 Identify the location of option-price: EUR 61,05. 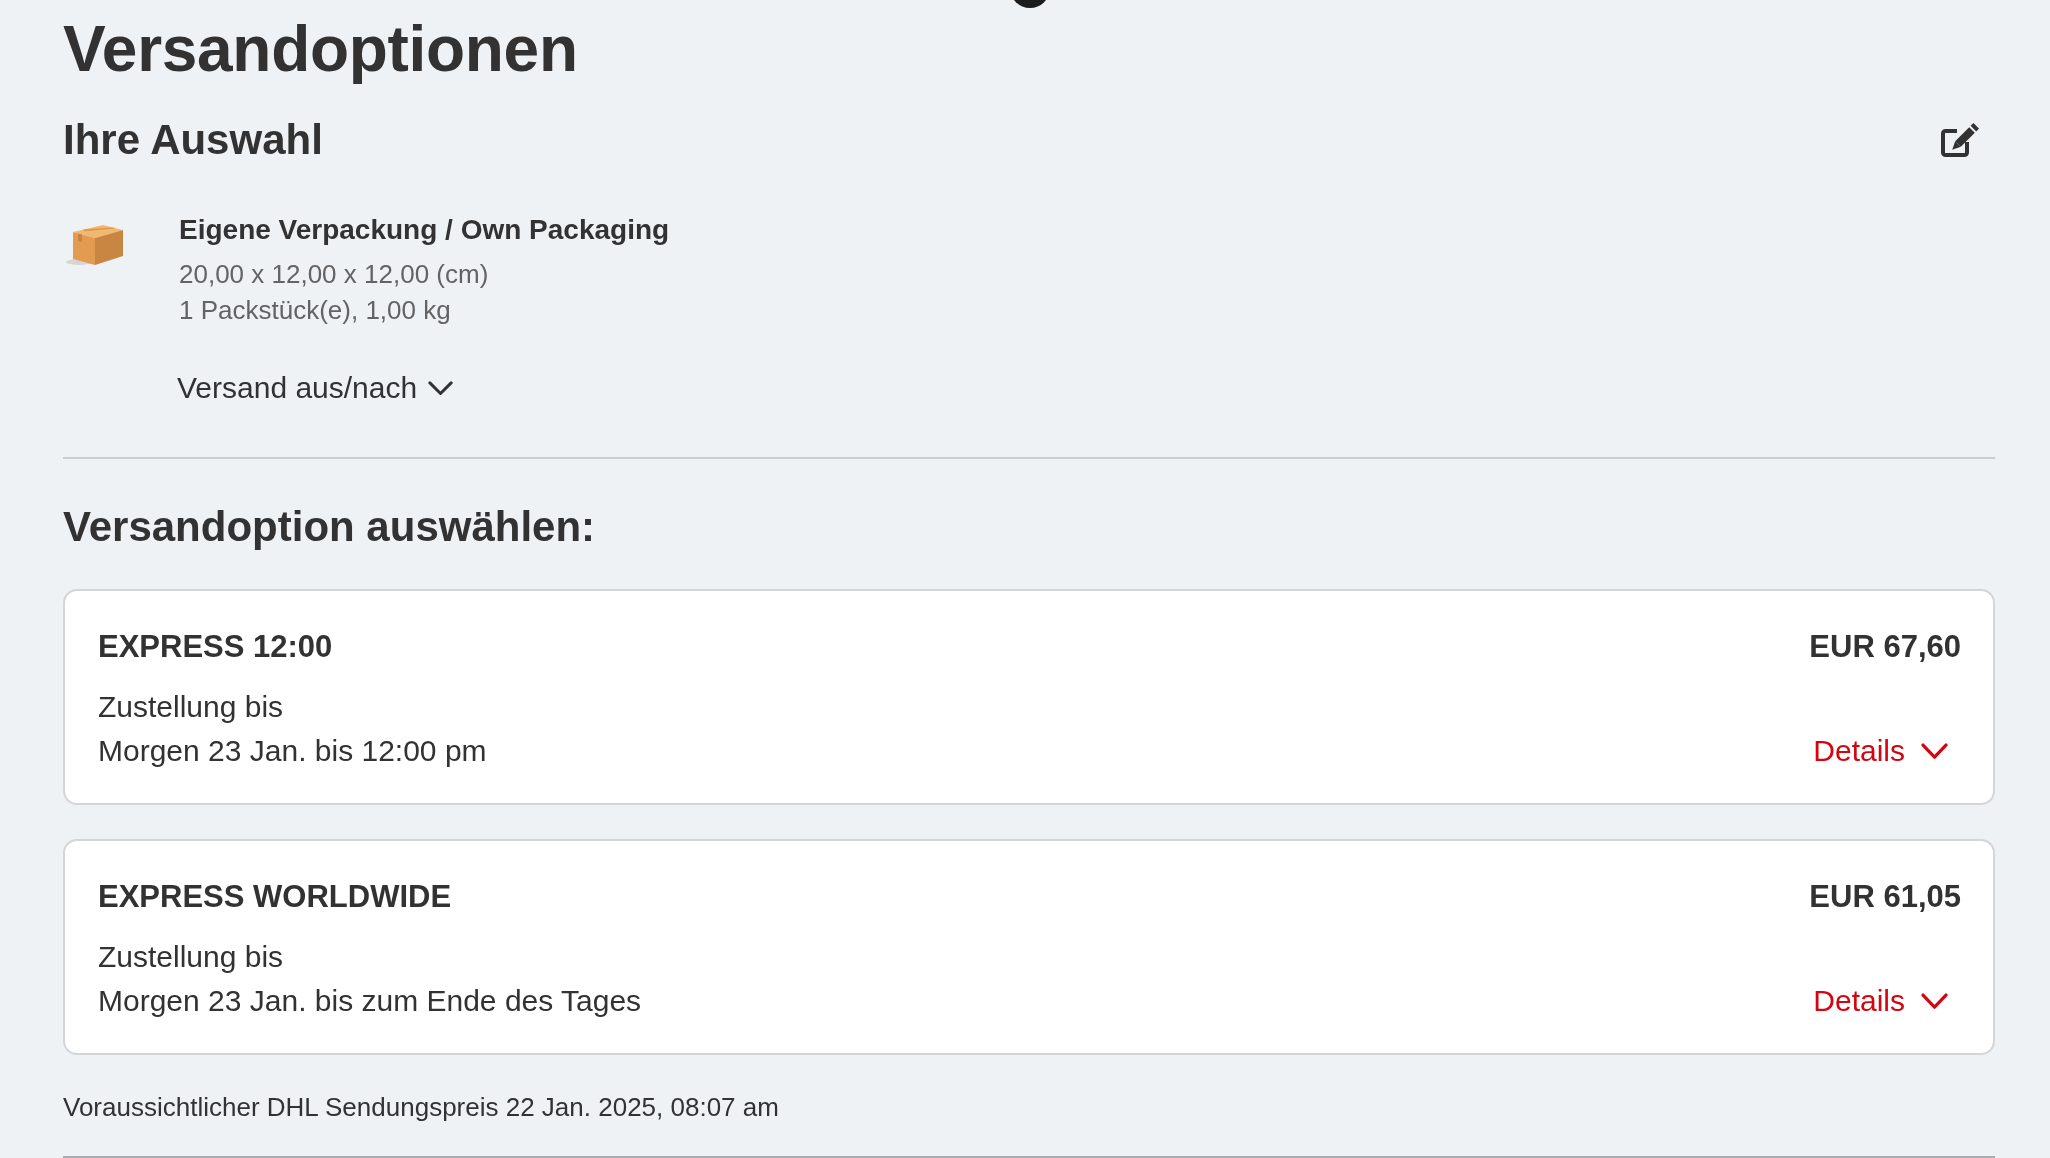
(1885, 896).